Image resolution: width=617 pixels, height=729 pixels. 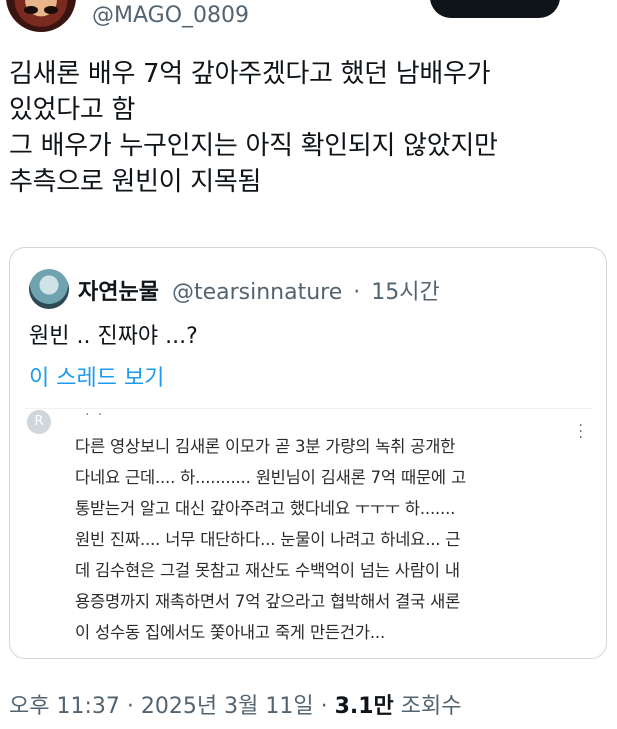 What do you see at coordinates (495, 9) in the screenshot?
I see `follow-button` at bounding box center [495, 9].